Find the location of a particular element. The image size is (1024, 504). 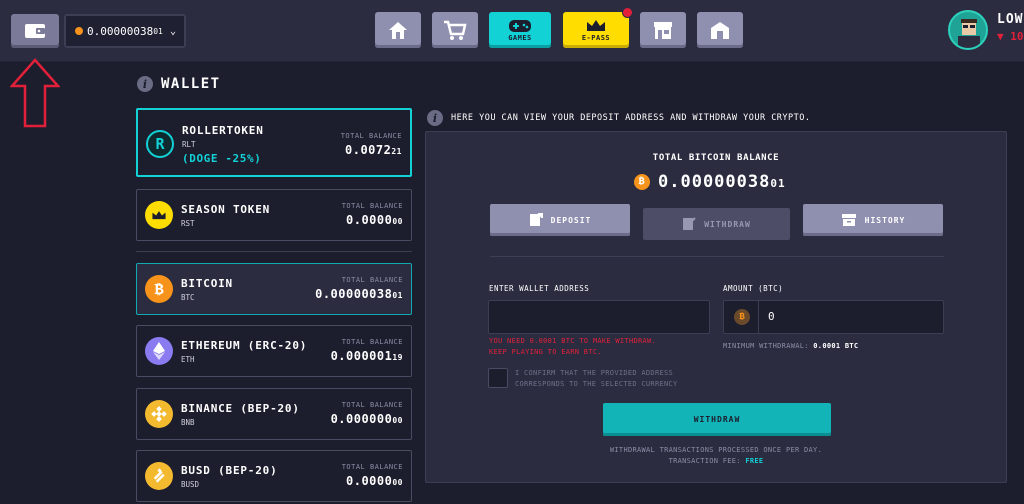

avatar is located at coordinates (968, 30).